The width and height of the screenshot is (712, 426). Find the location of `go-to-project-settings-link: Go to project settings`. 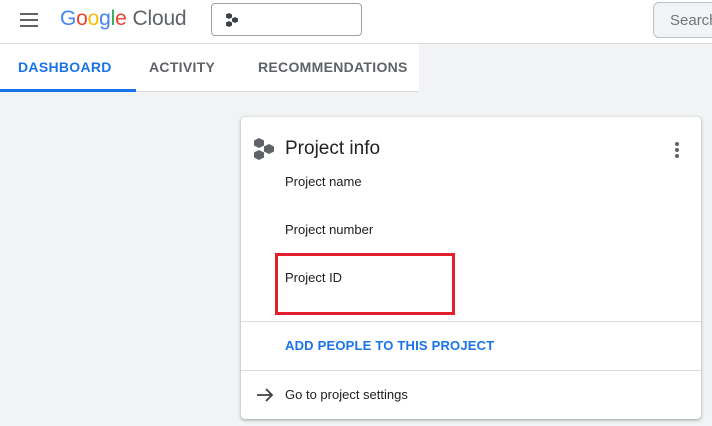

go-to-project-settings-link: Go to project settings is located at coordinates (471, 395).